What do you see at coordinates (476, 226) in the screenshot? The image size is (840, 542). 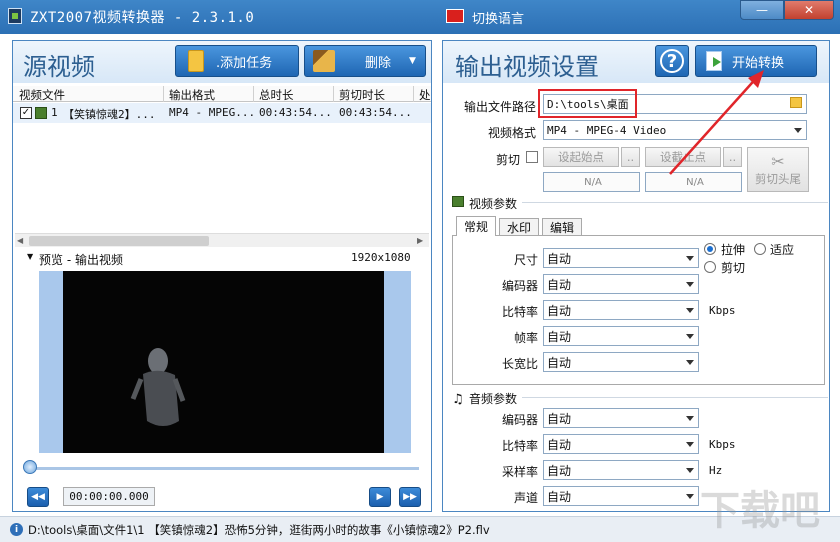 I see `tab-general: 常规` at bounding box center [476, 226].